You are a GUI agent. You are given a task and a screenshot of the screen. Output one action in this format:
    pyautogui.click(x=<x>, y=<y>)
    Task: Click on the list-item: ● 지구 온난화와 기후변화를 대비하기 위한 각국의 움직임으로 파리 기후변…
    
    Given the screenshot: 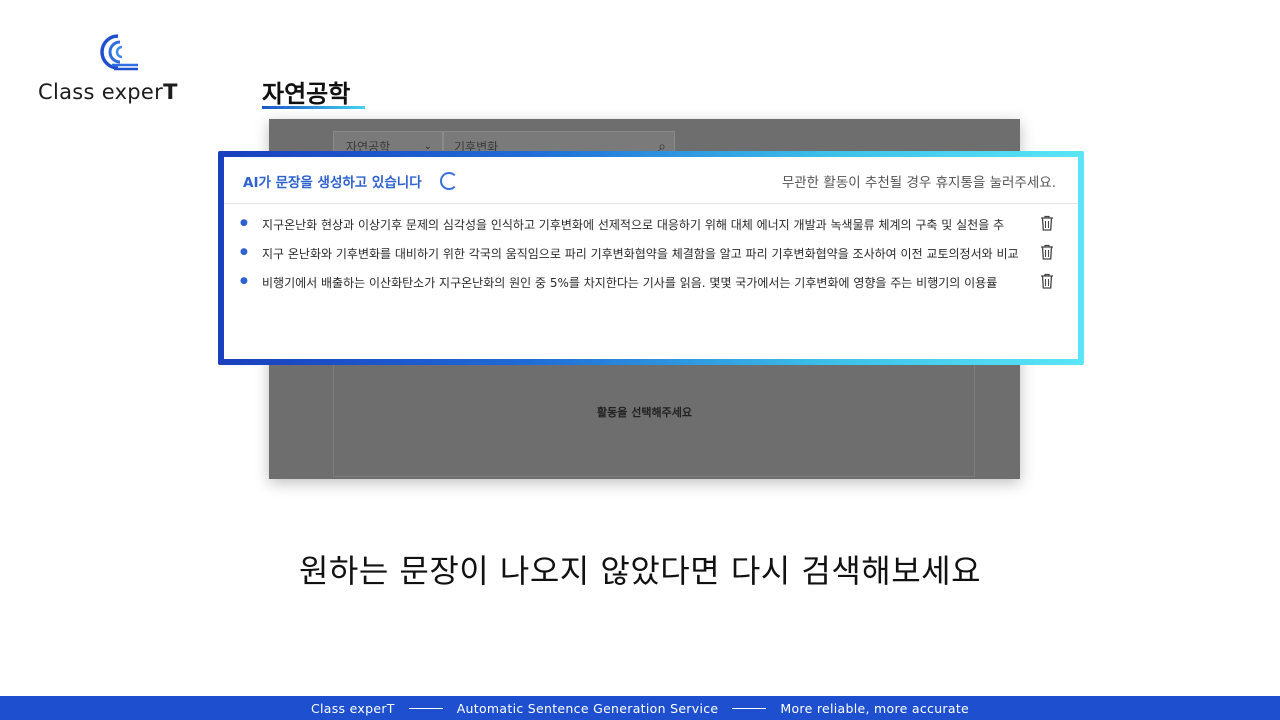 What is the action you would take?
    pyautogui.click(x=651, y=256)
    